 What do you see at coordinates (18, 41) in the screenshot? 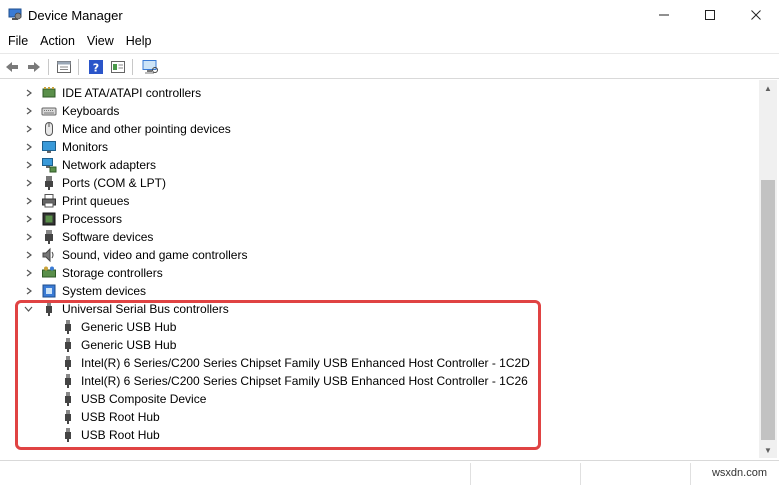
I see `menu-file: File` at bounding box center [18, 41].